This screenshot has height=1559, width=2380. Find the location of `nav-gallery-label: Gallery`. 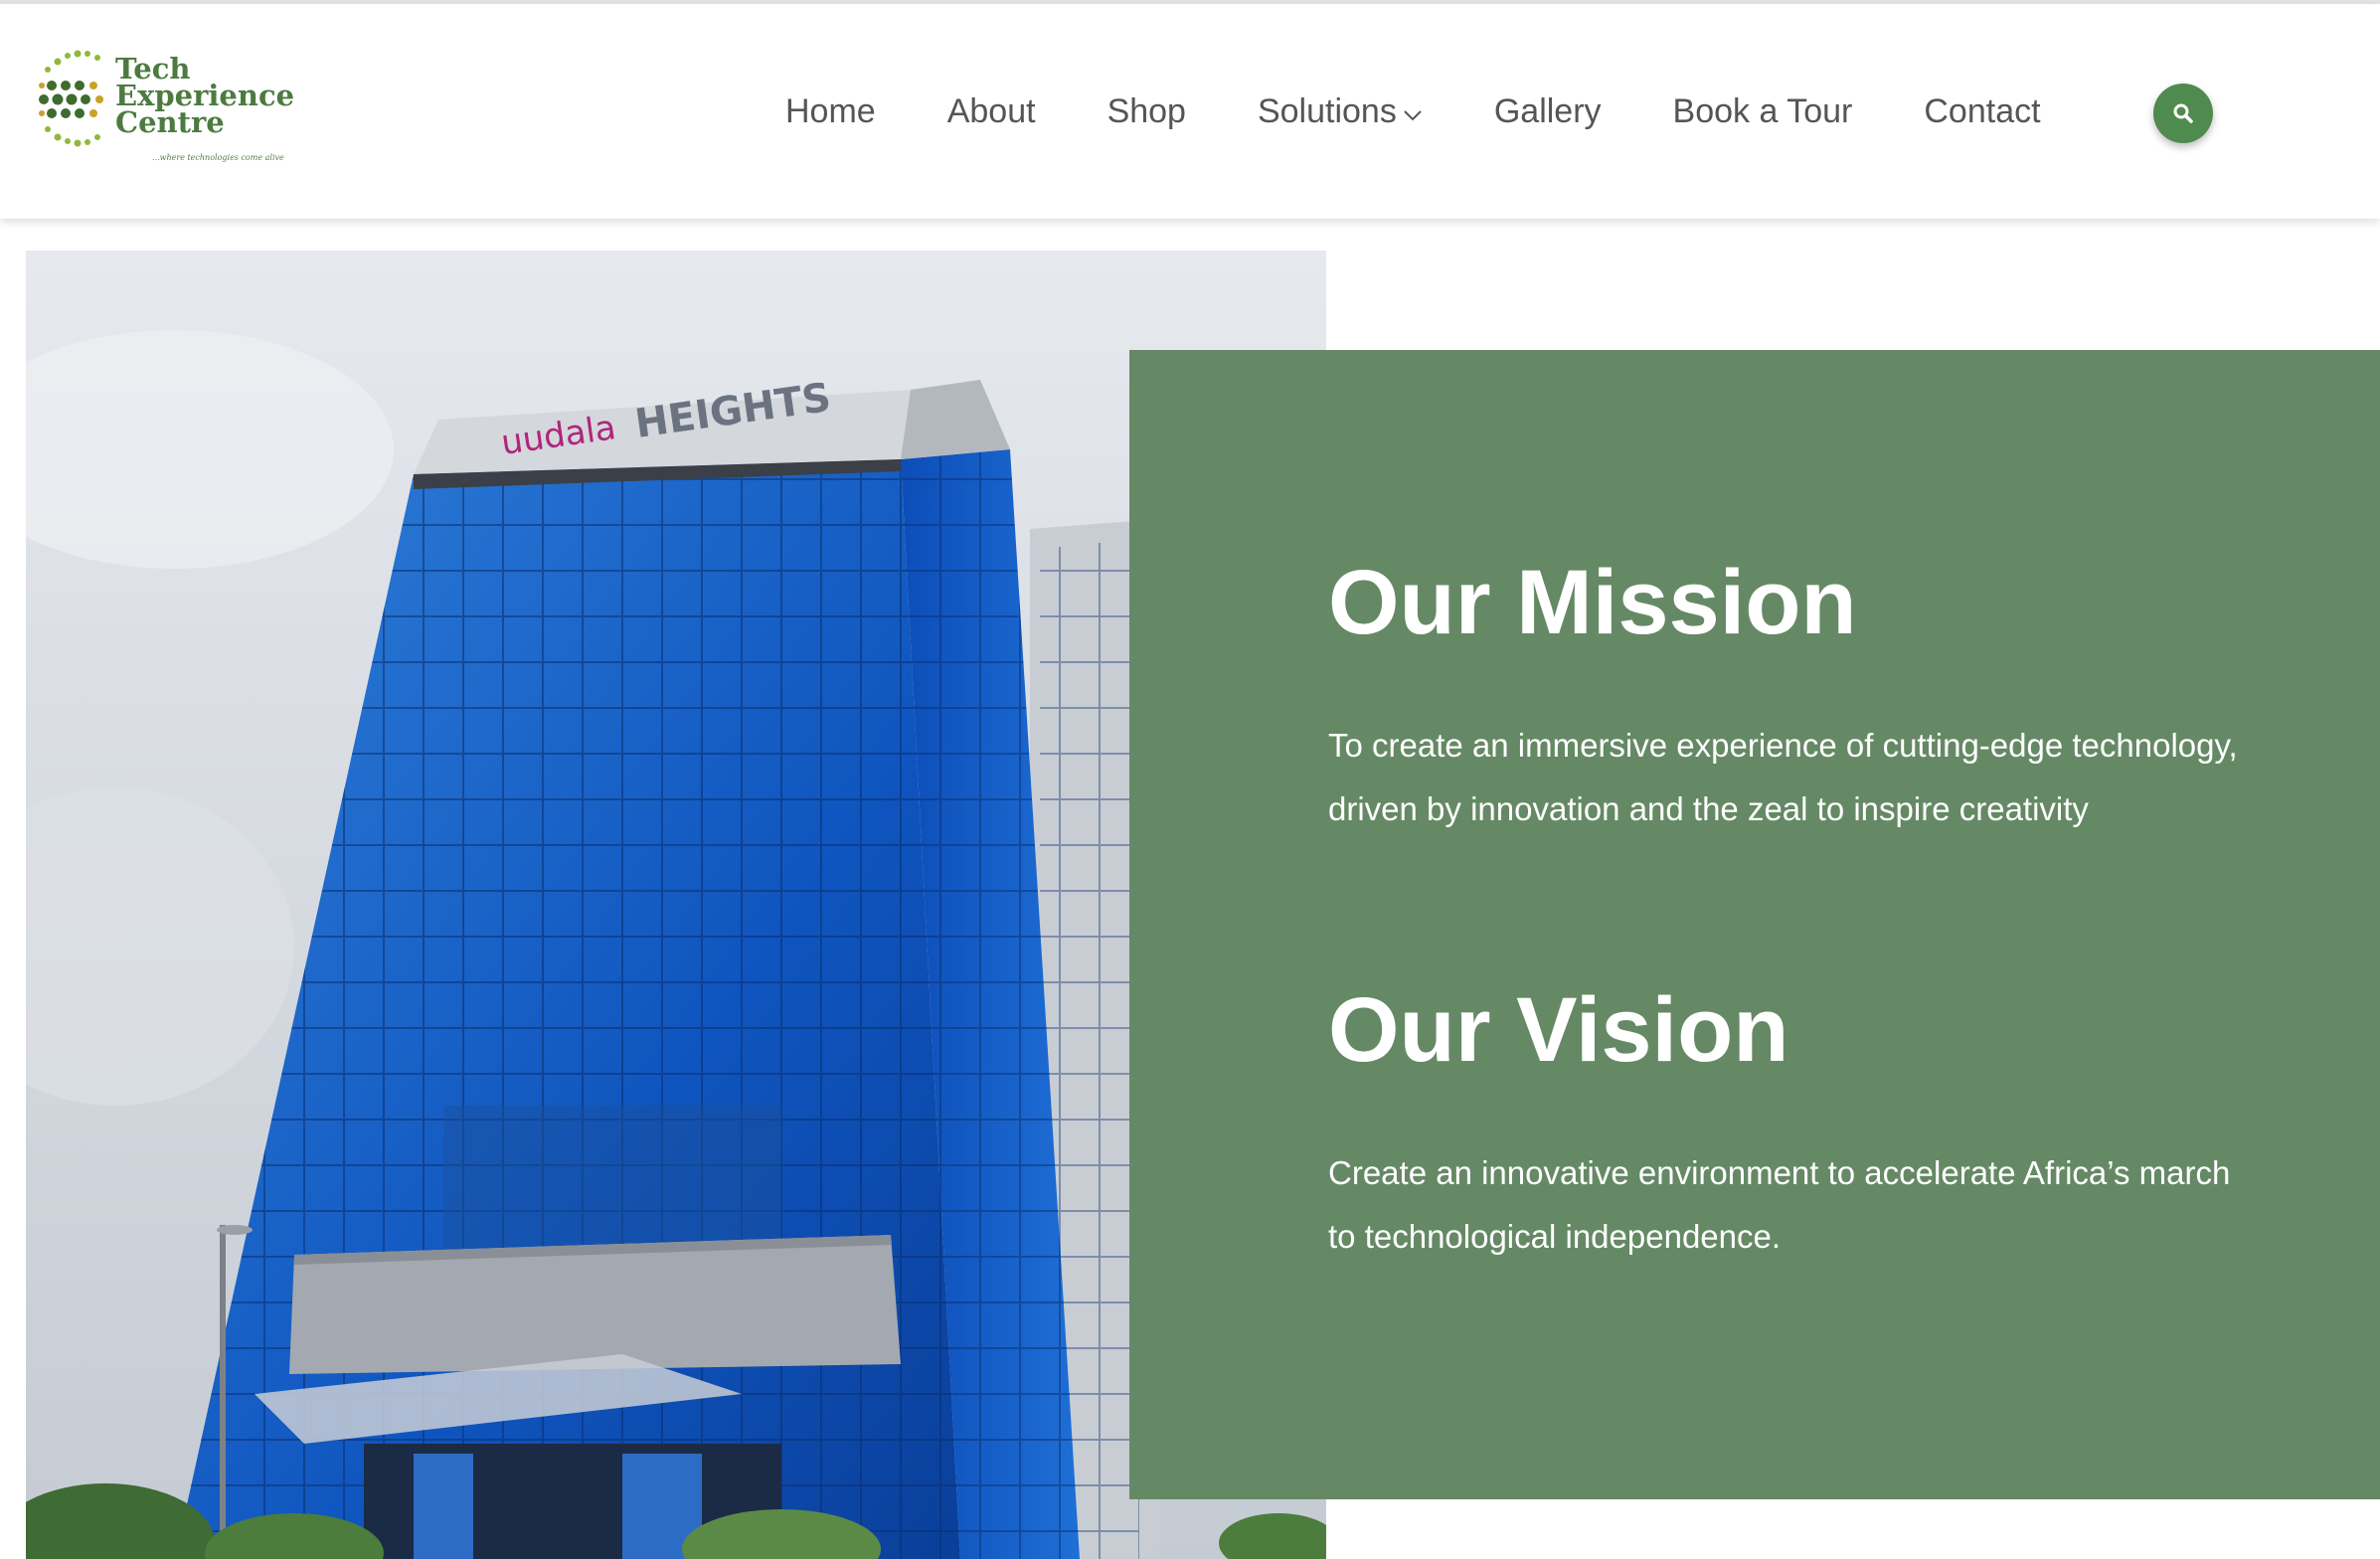

nav-gallery-label: Gallery is located at coordinates (1547, 110).